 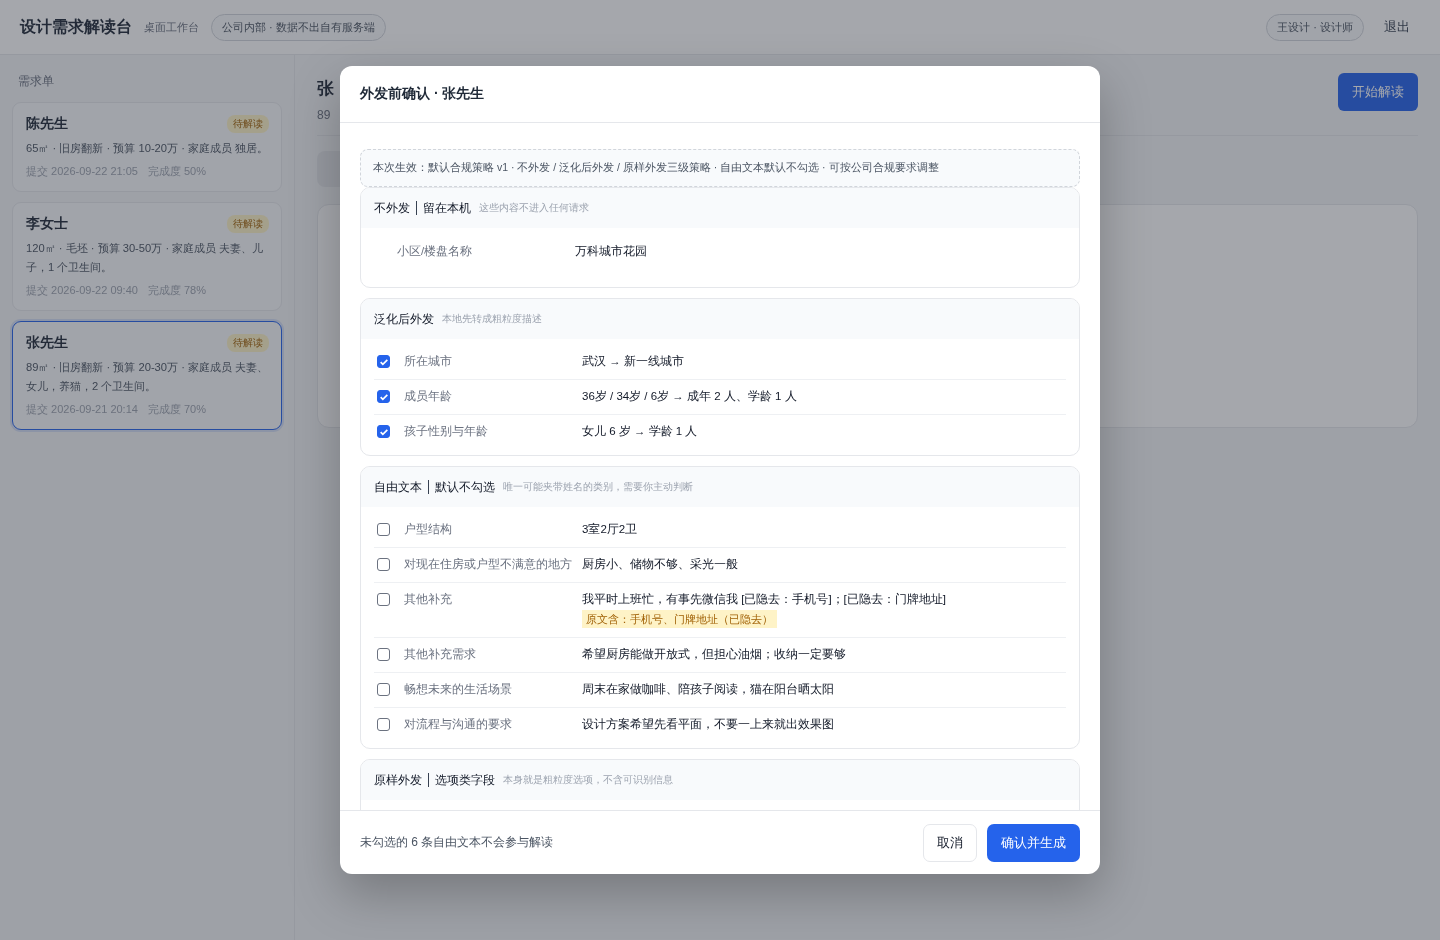 What do you see at coordinates (447, 208) in the screenshot?
I see `section-subtitle: 留在本机` at bounding box center [447, 208].